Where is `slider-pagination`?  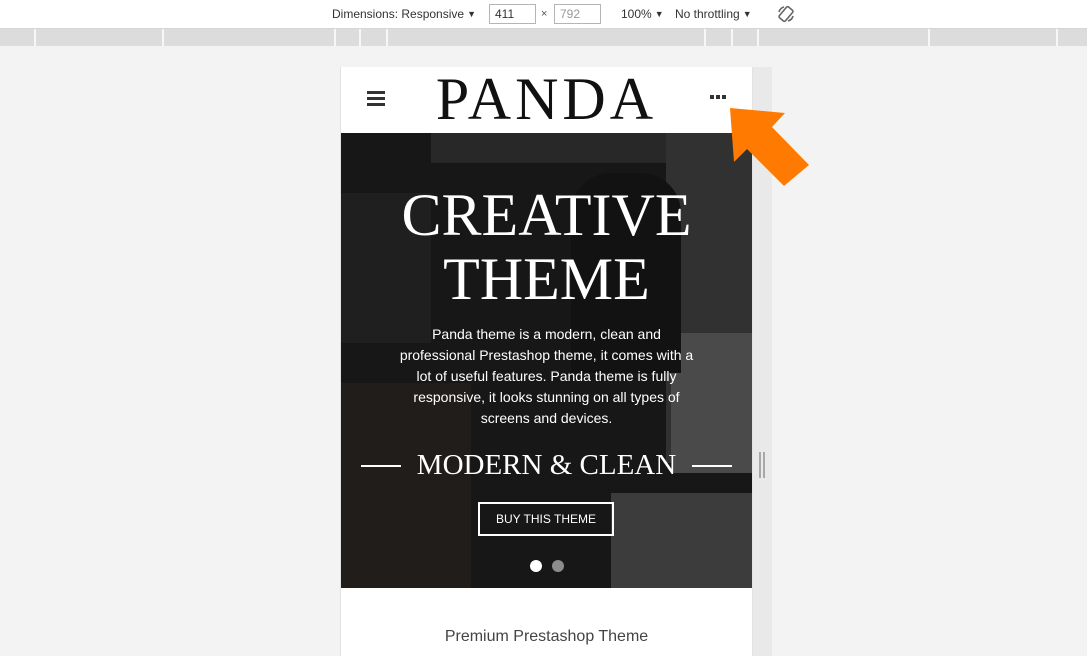
slider-pagination is located at coordinates (550, 566).